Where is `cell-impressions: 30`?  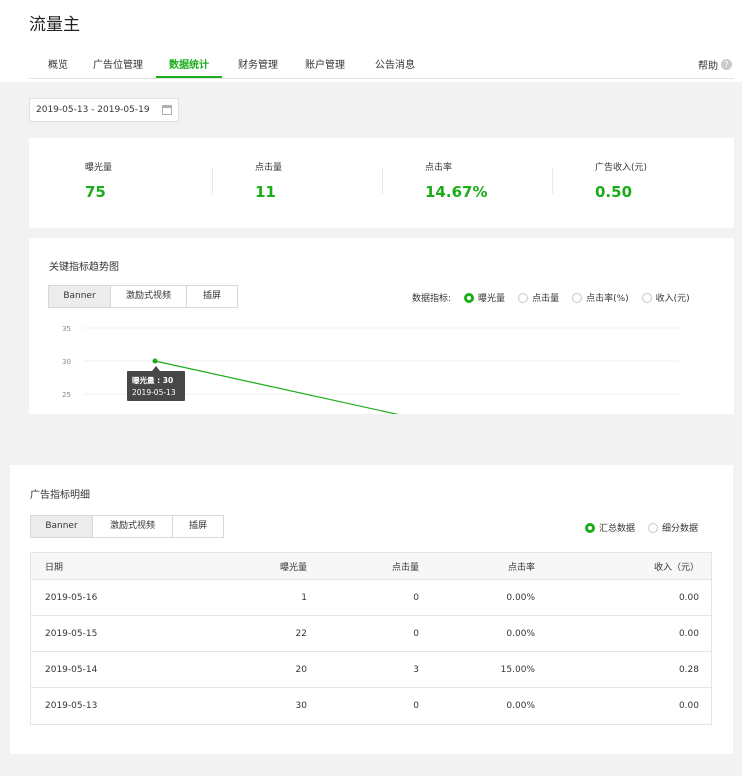
cell-impressions: 30 is located at coordinates (301, 706).